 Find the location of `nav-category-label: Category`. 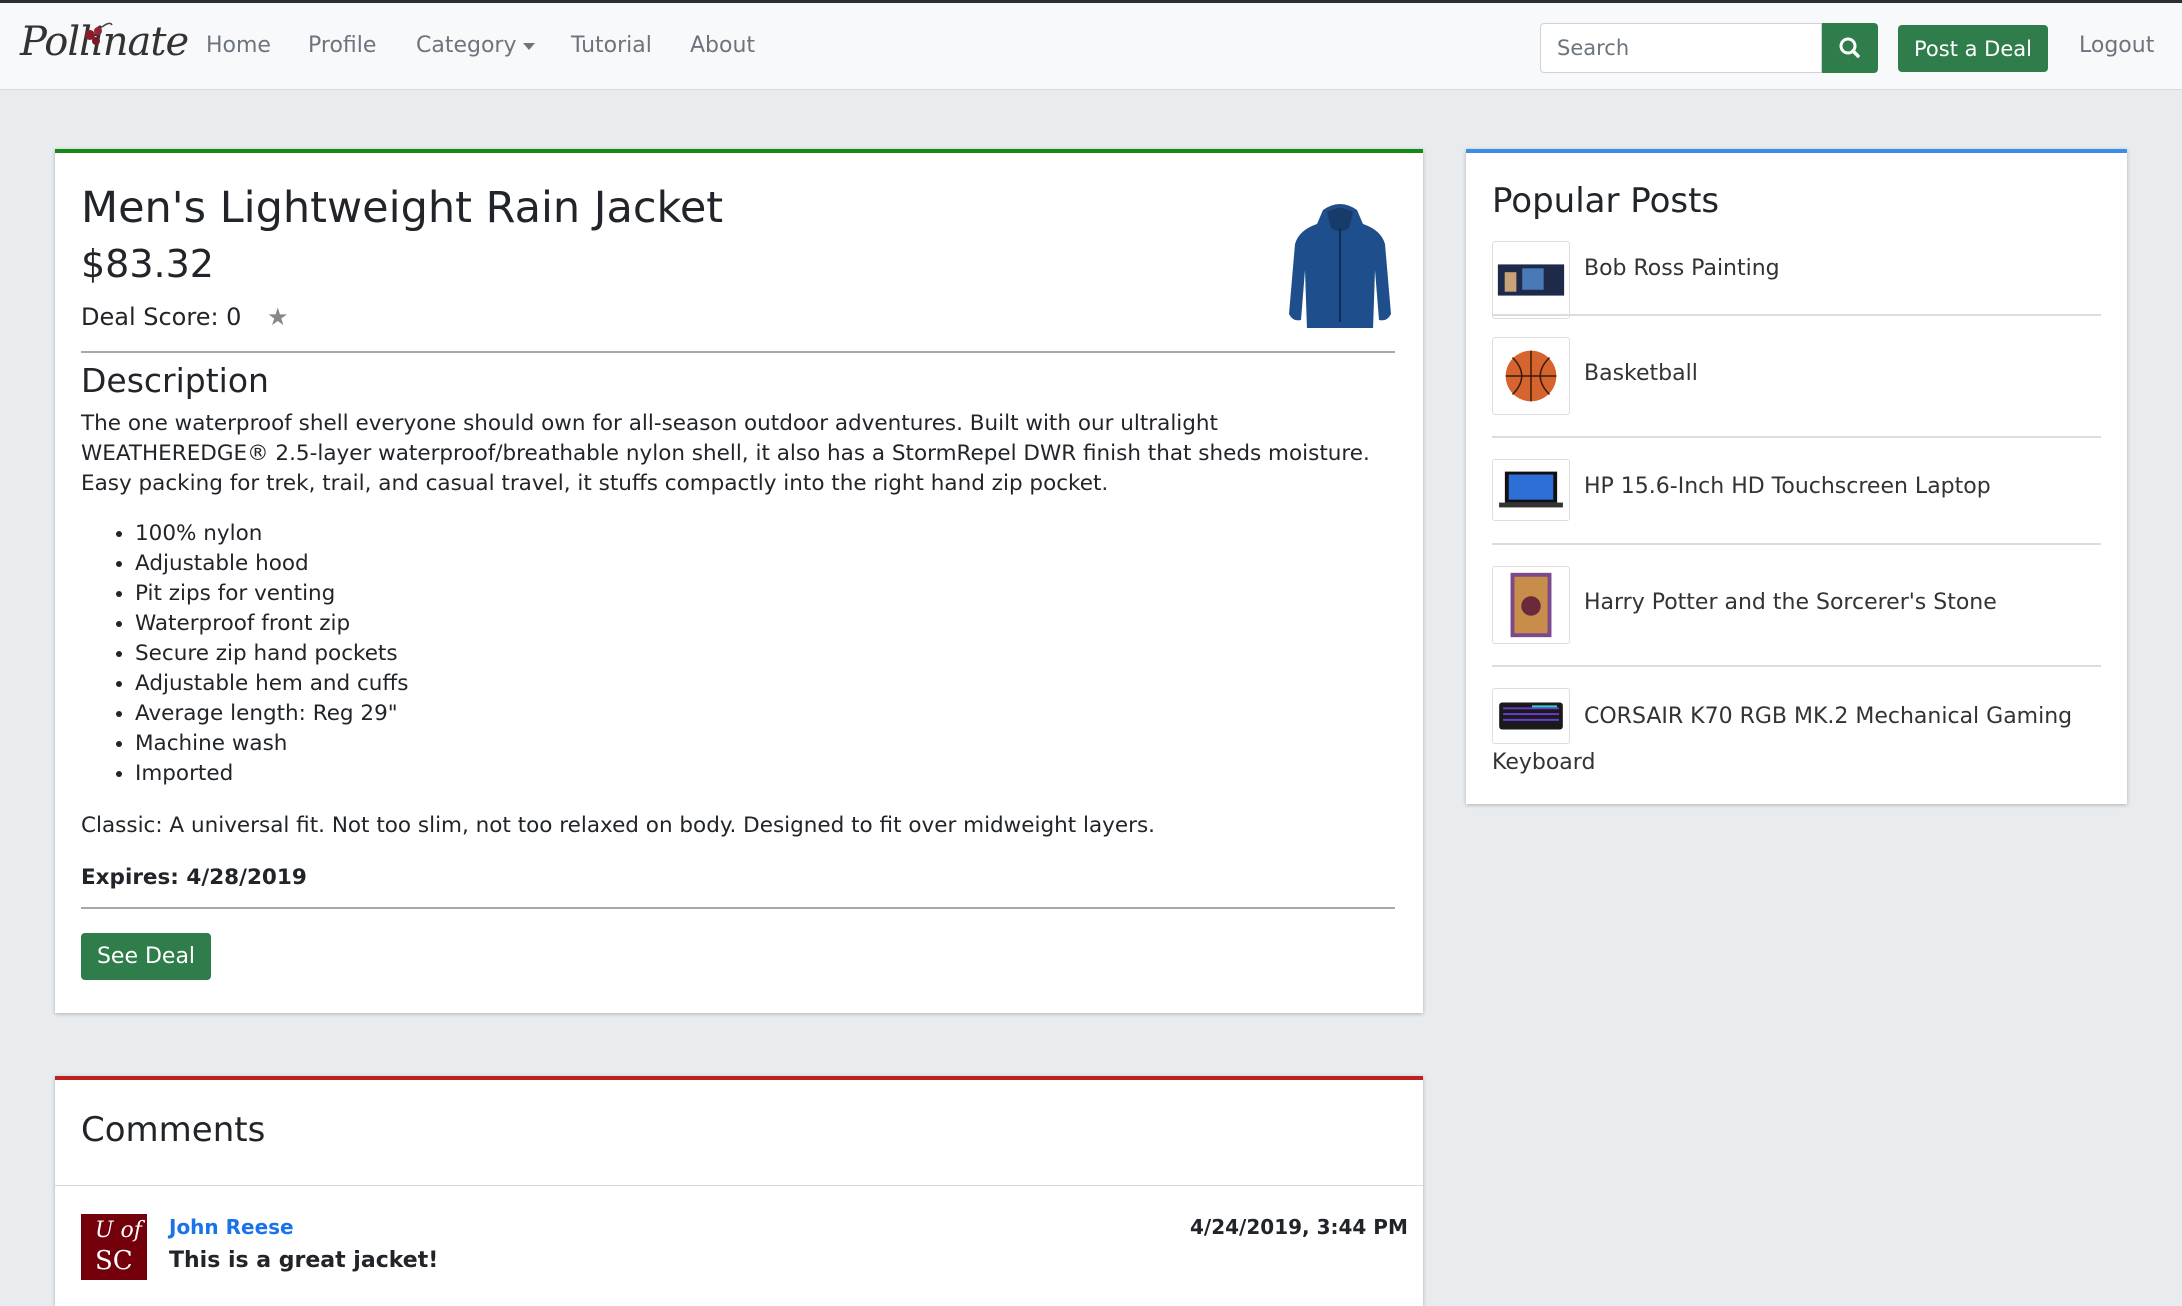

nav-category-label: Category is located at coordinates (466, 45).